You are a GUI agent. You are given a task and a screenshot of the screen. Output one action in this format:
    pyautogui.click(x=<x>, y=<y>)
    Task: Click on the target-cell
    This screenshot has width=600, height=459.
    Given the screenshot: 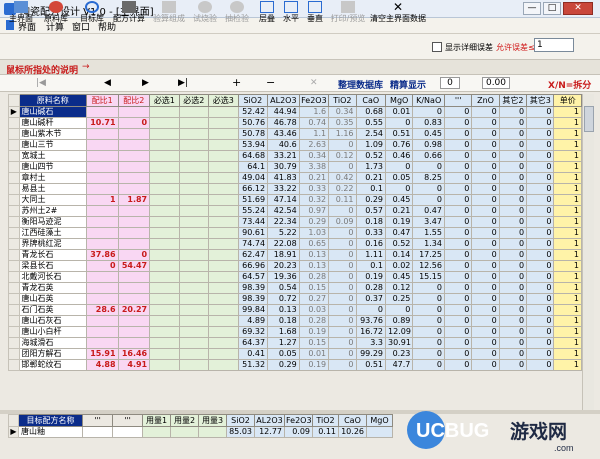 What is the action you would take?
    pyautogui.click(x=212, y=432)
    